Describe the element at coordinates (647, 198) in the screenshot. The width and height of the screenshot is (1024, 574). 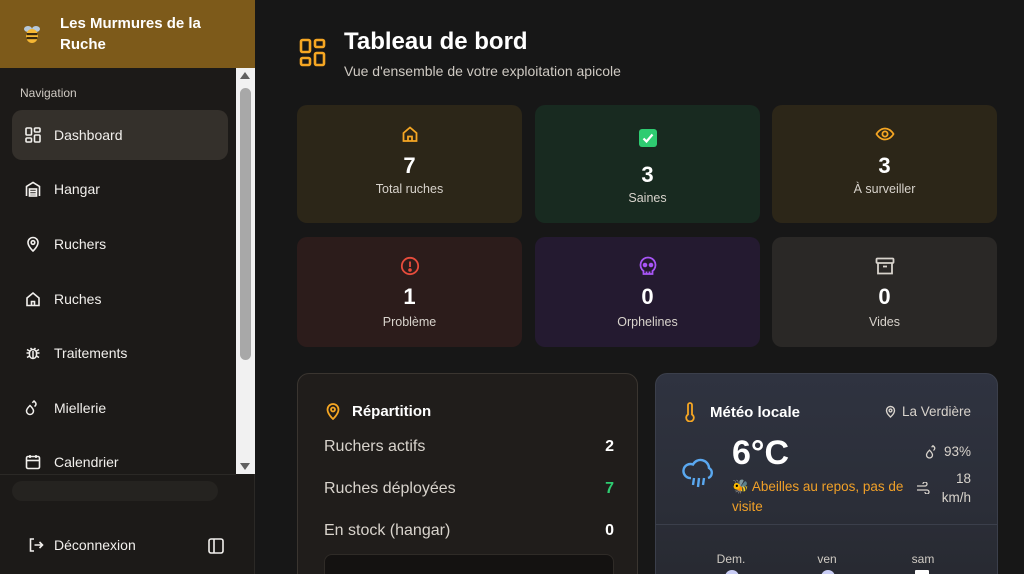
I see `stat-label: Saines` at that location.